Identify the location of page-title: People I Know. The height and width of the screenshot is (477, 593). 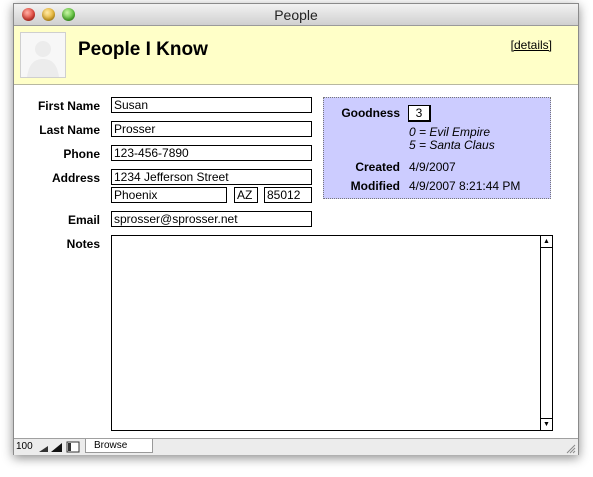
(143, 49).